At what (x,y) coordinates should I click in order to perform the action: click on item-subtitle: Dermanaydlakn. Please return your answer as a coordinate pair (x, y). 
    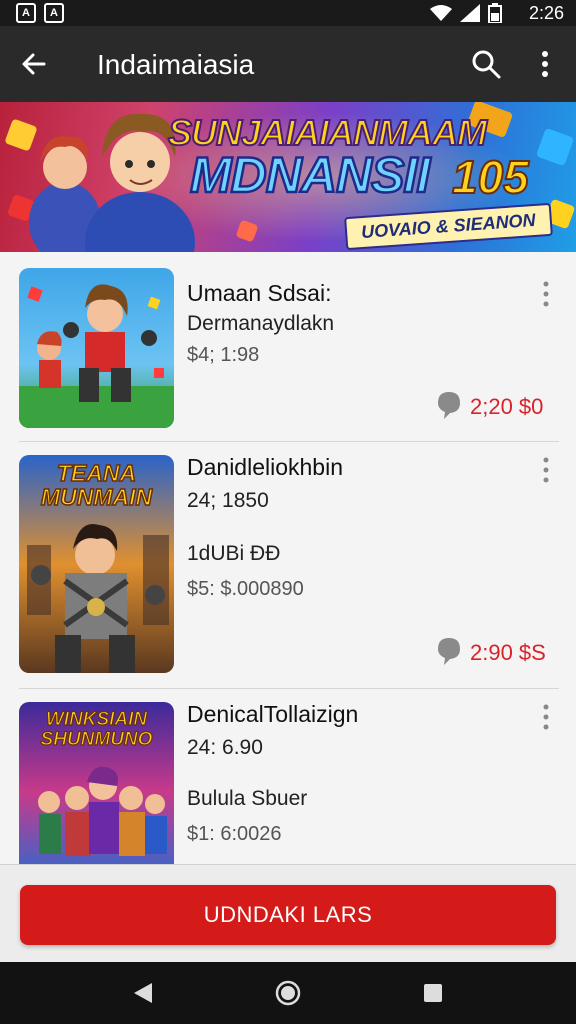
    Looking at the image, I should click on (261, 323).